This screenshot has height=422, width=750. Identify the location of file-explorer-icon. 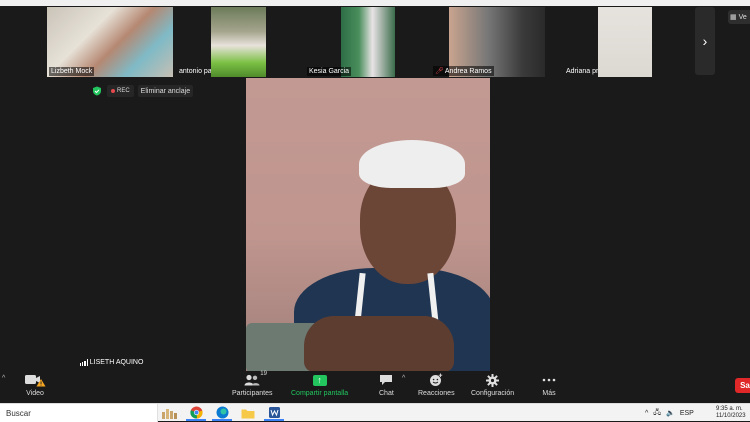
(248, 413).